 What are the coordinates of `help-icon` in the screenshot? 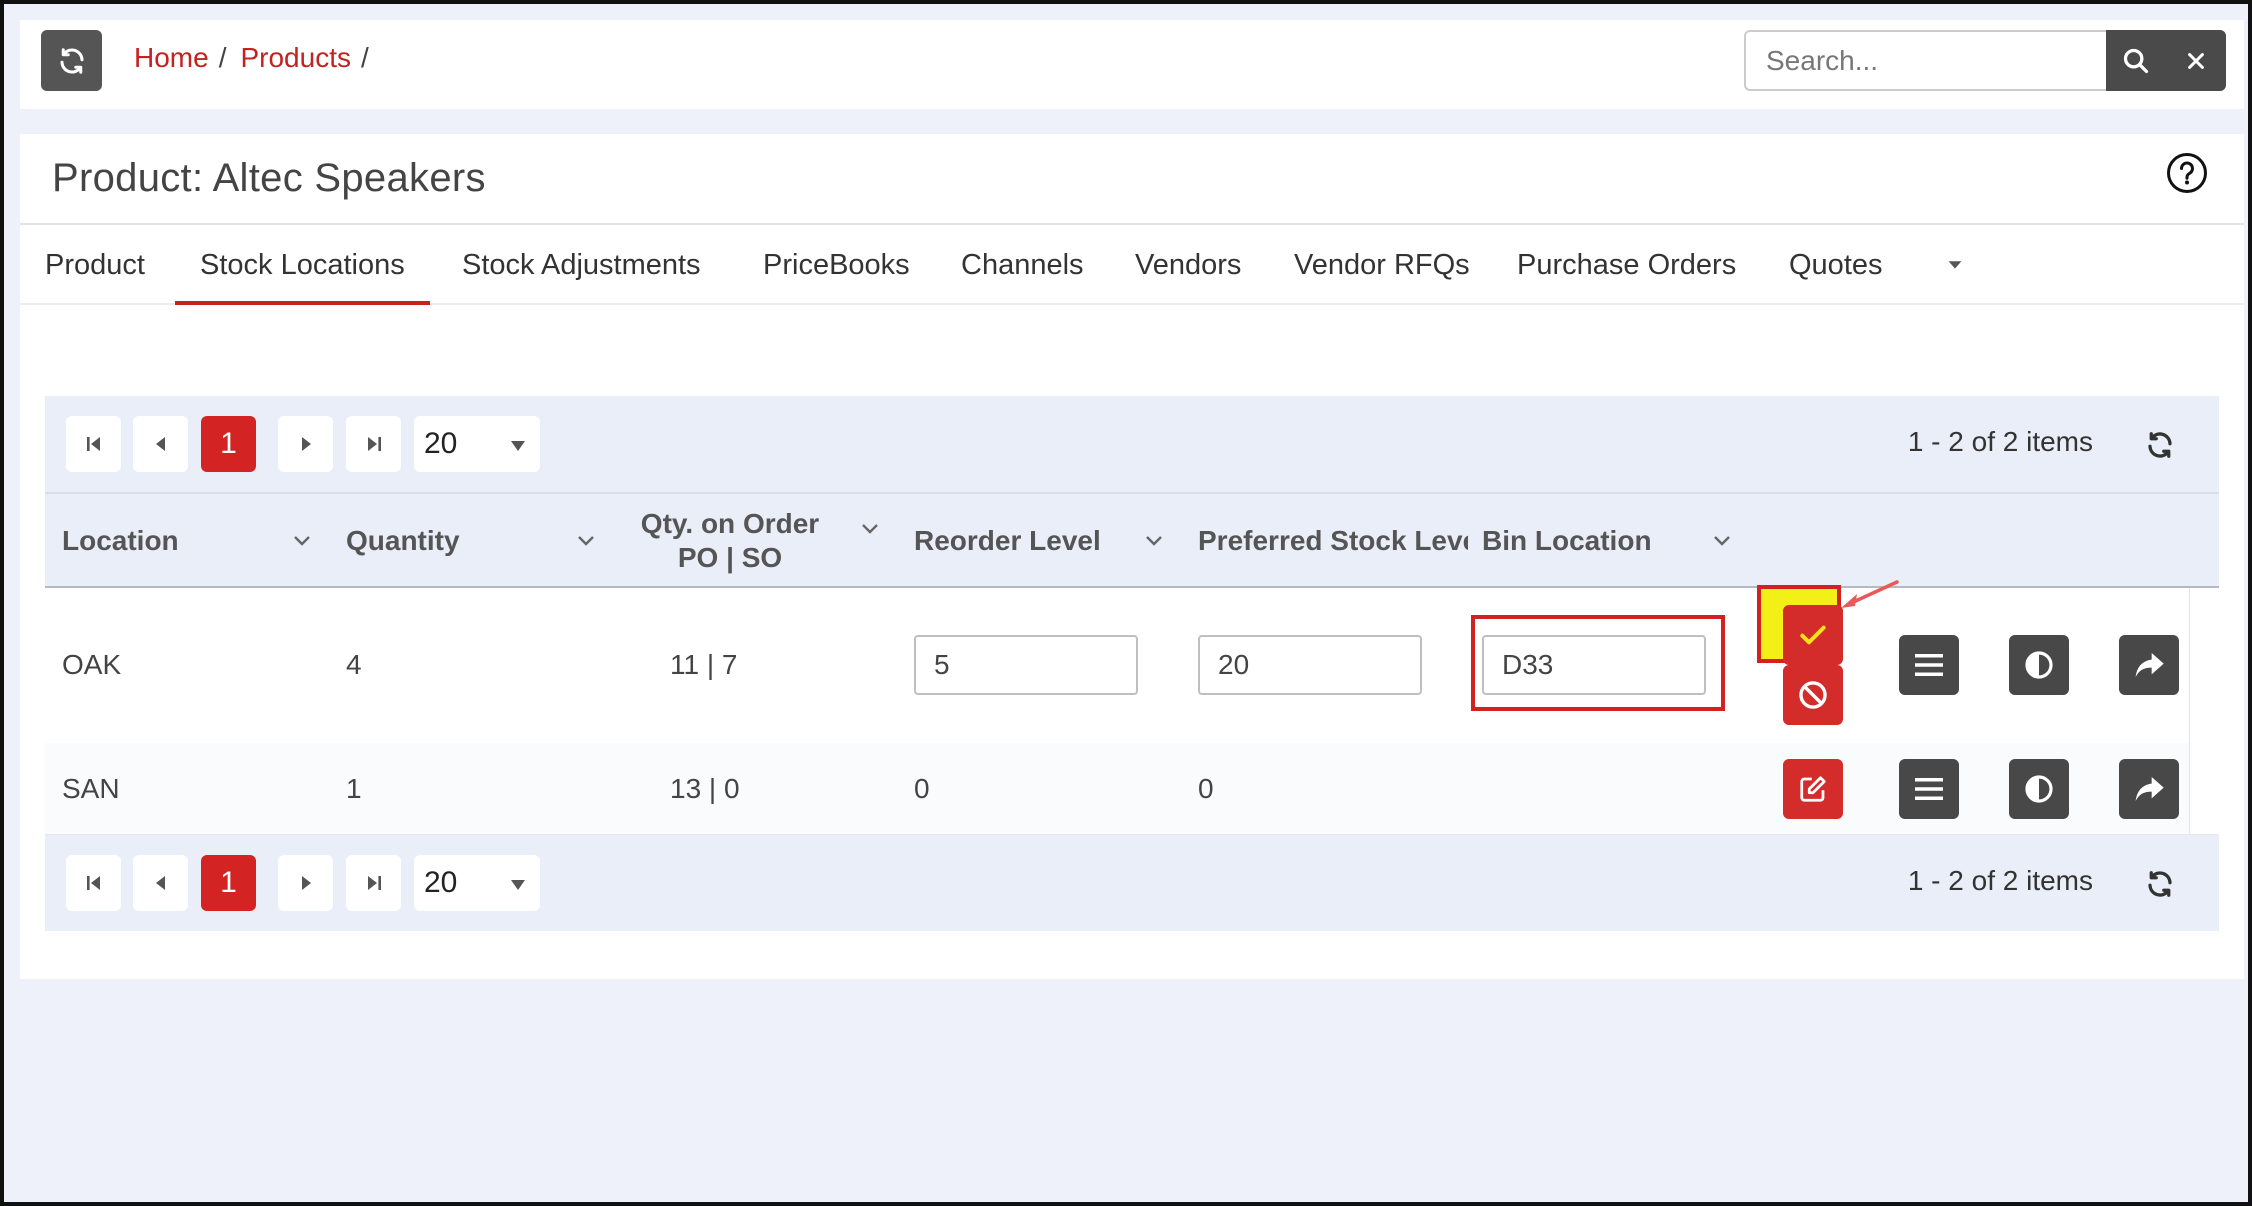 It's located at (2187, 173).